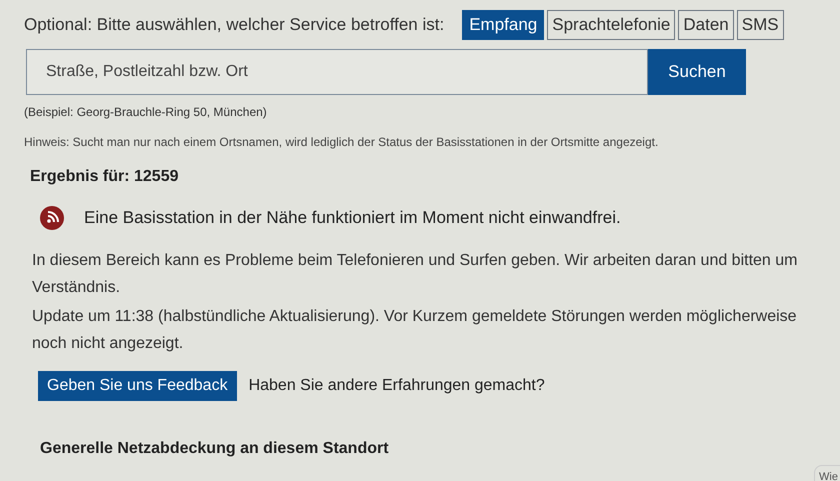  I want to click on example-text: (Beispiel: Georg-Brauchle-Ring 50, München), so click(146, 112).